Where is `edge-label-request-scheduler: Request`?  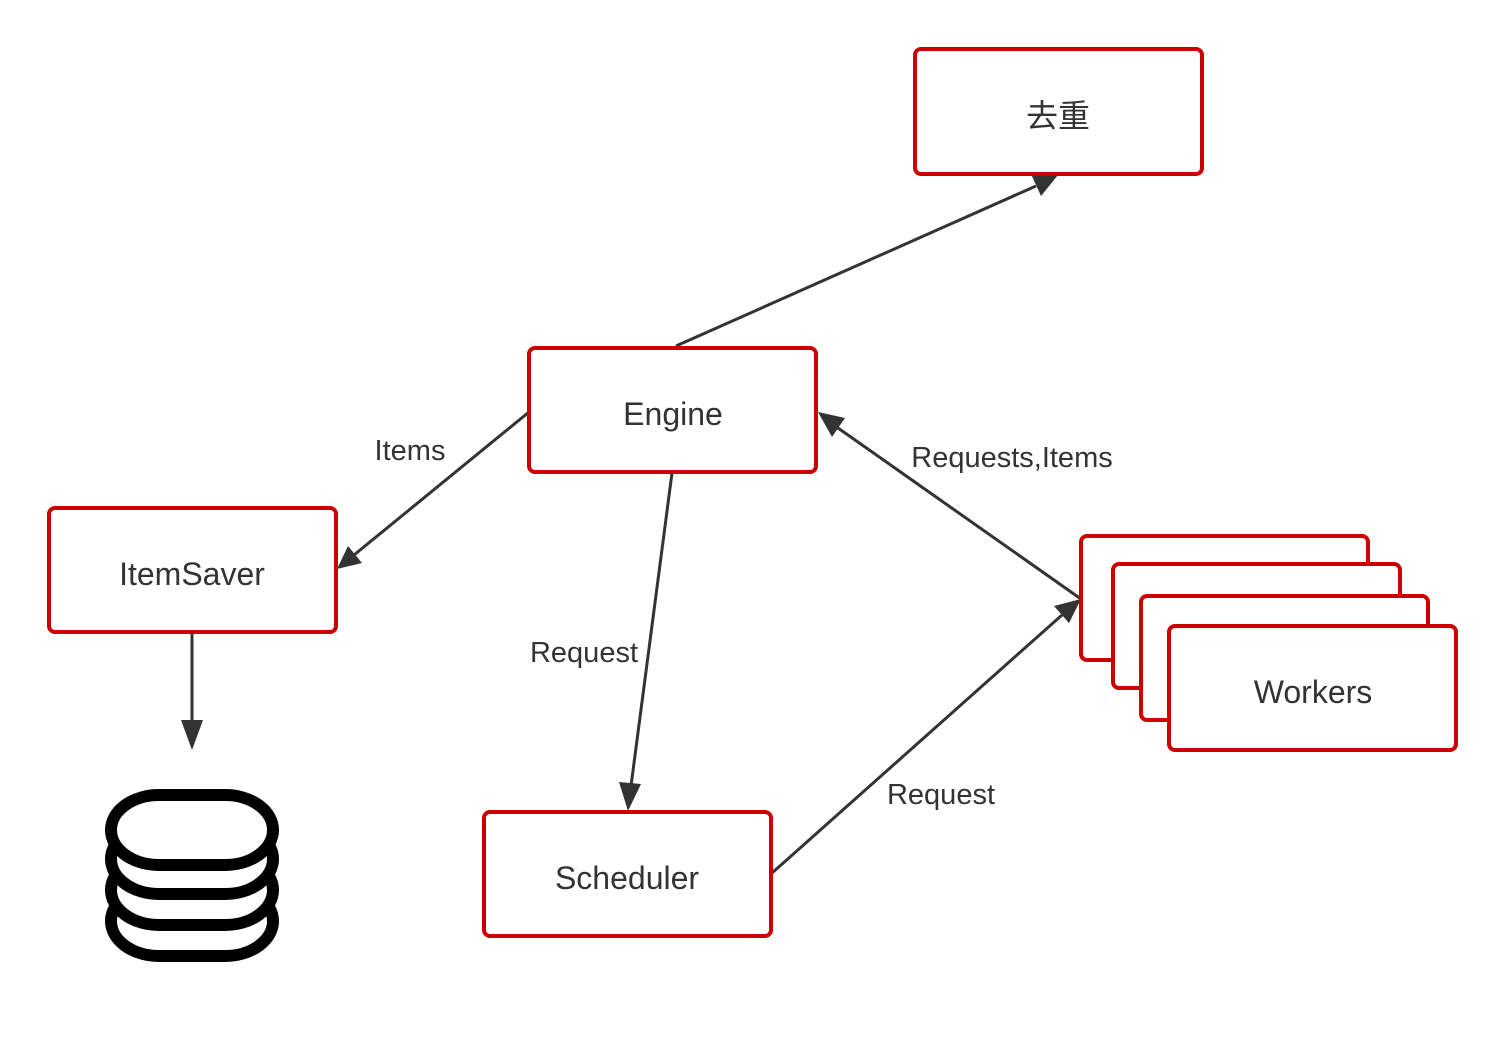 edge-label-request-scheduler: Request is located at coordinates (941, 795).